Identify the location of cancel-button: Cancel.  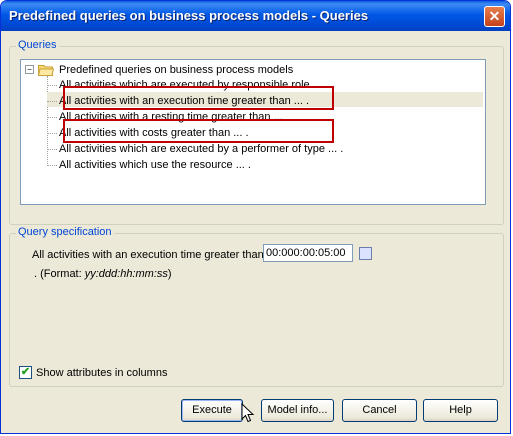
(379, 410).